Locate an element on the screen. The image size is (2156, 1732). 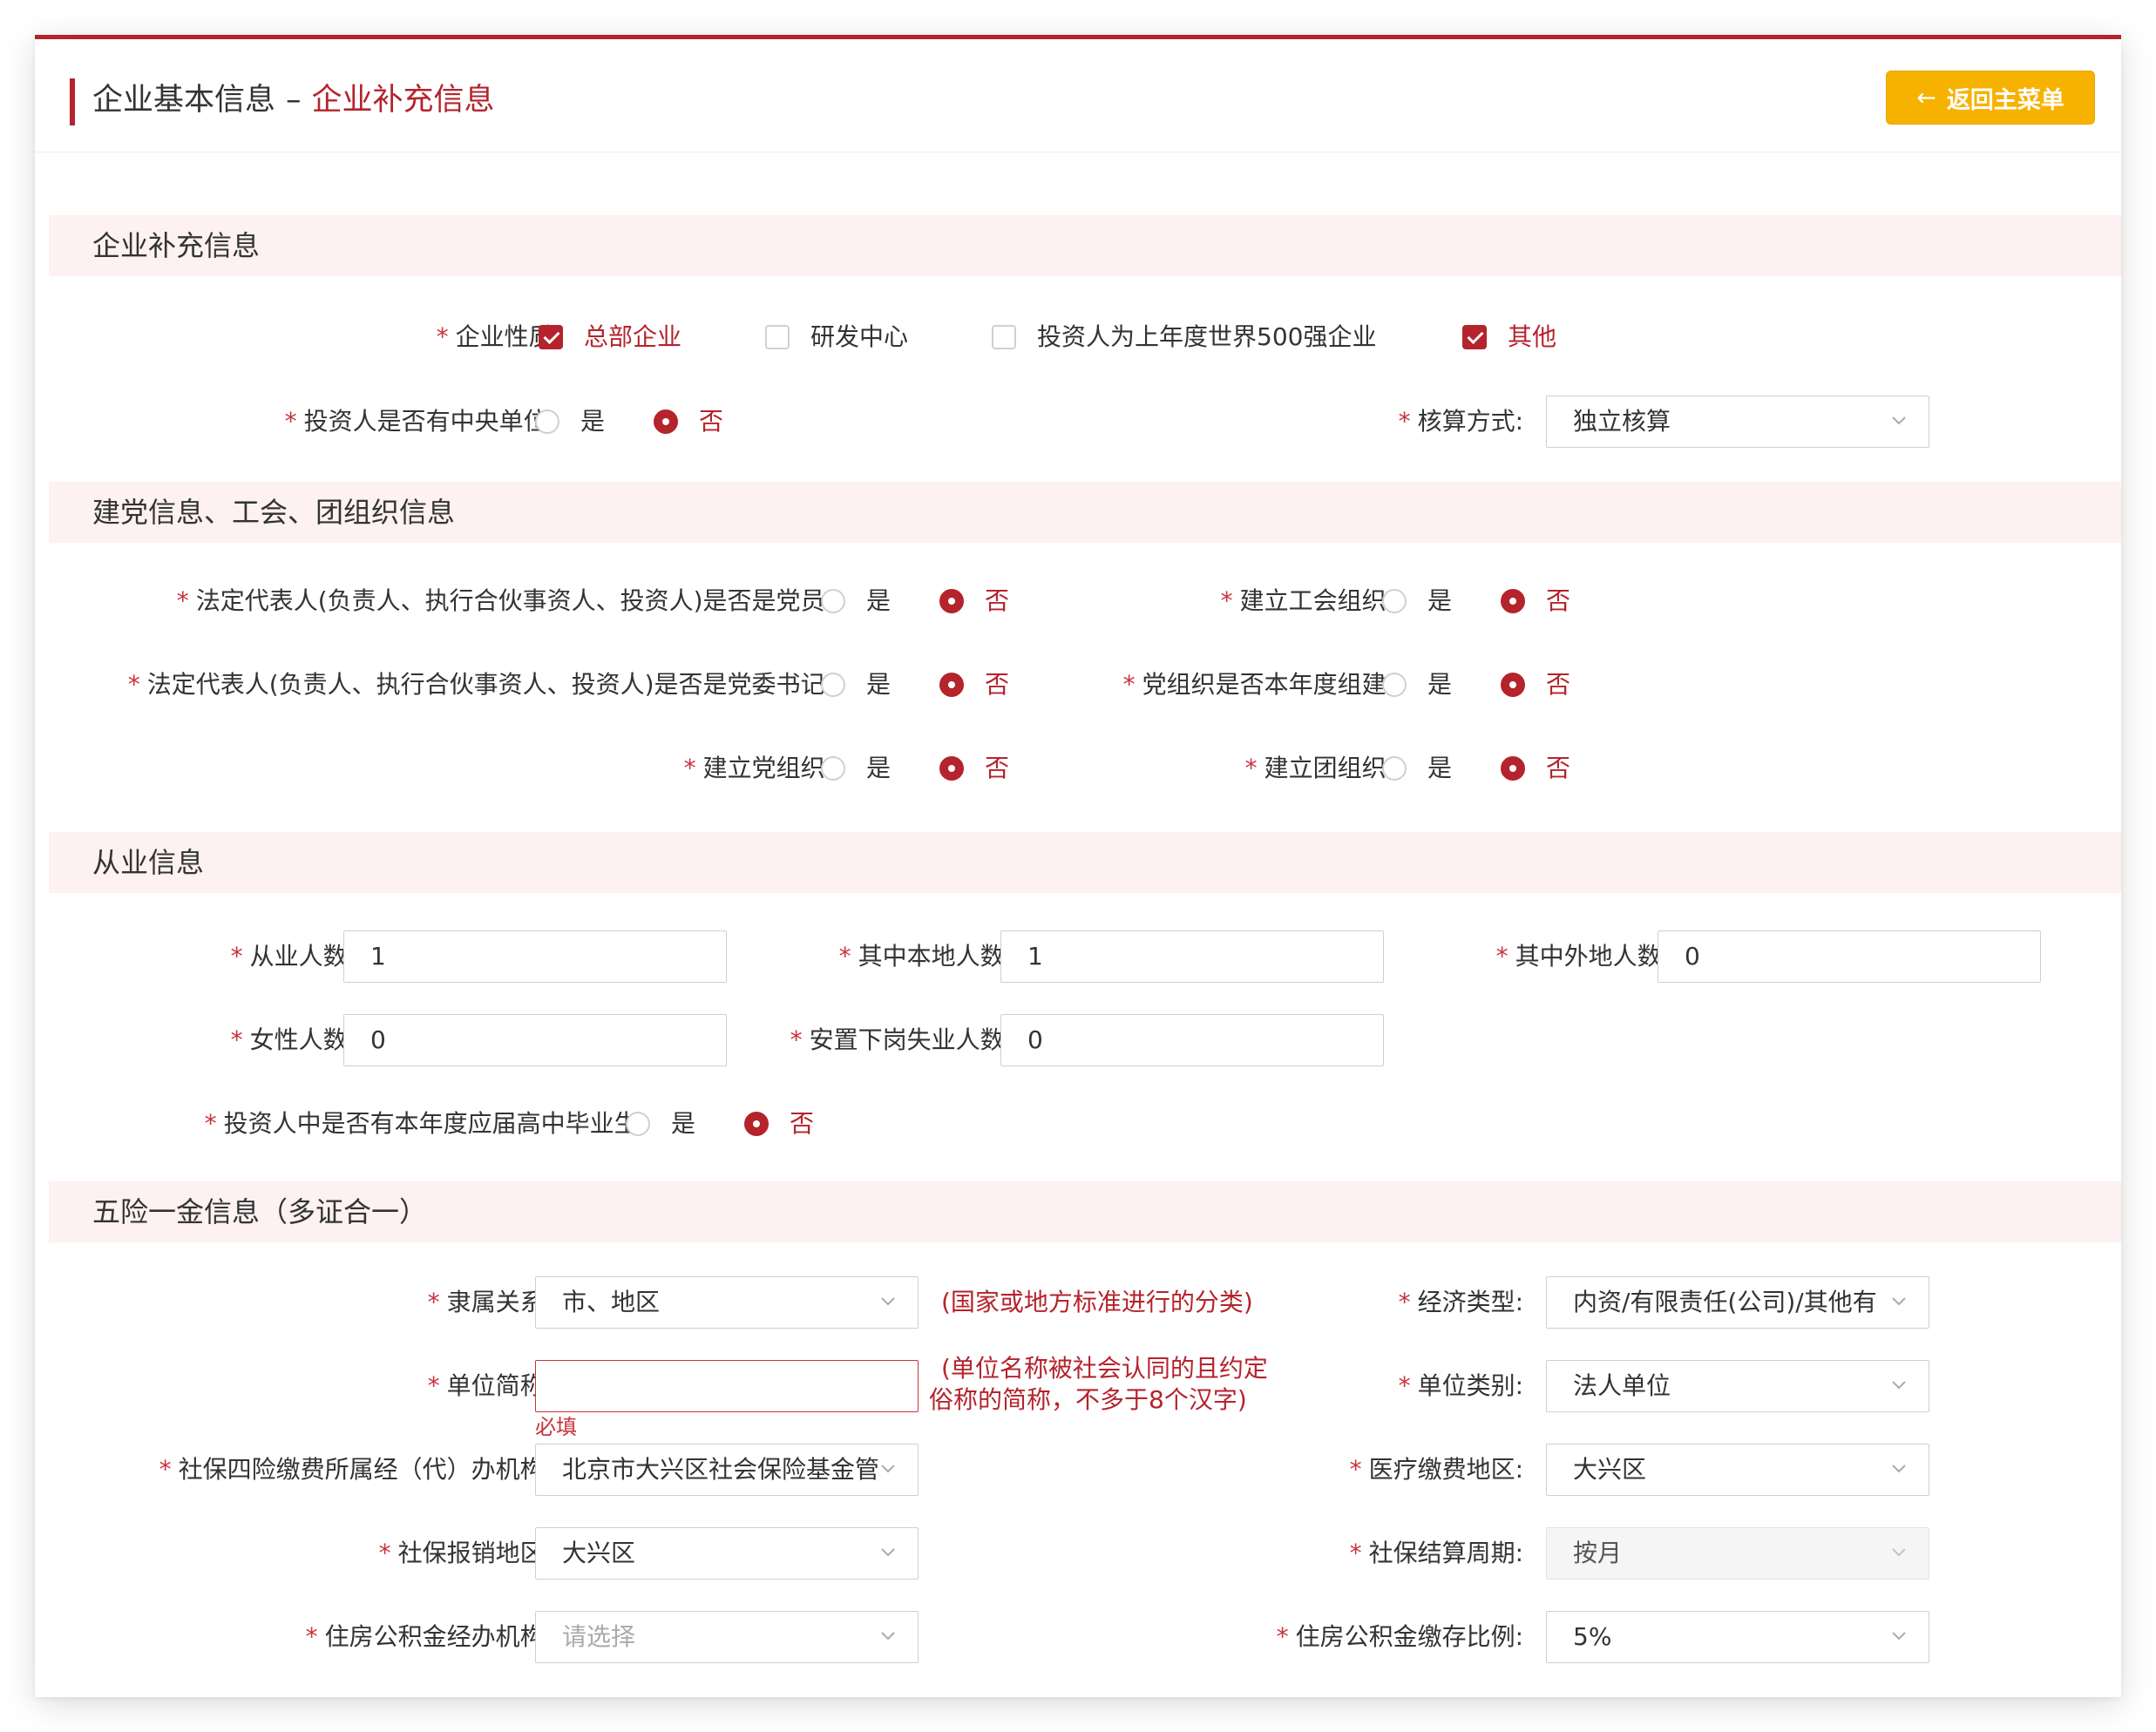
back-to-main-menu-button: ← 返回主菜单 is located at coordinates (1990, 98).